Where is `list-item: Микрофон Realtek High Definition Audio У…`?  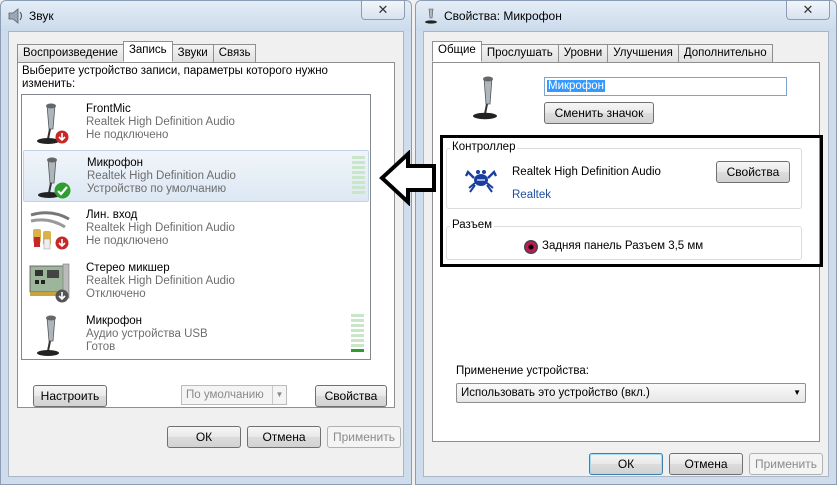 list-item: Микрофон Realtek High Definition Audio У… is located at coordinates (196, 176).